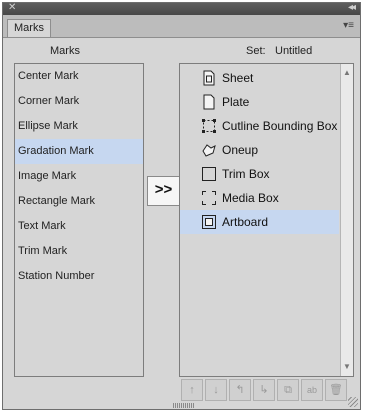  Describe the element at coordinates (43, 251) in the screenshot. I see `list-item-label: Trim Mark` at that location.